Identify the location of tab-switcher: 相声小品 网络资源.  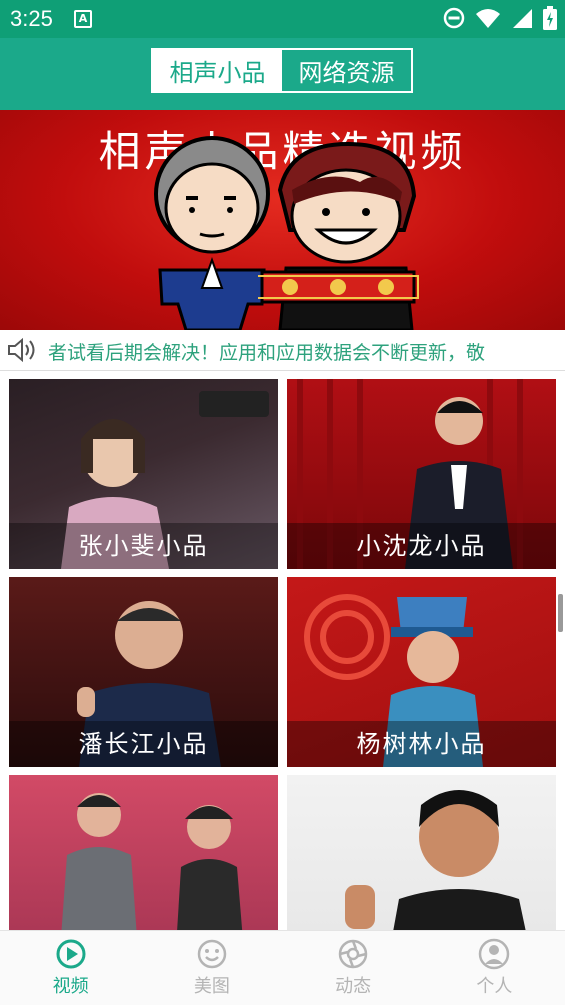
(282, 70).